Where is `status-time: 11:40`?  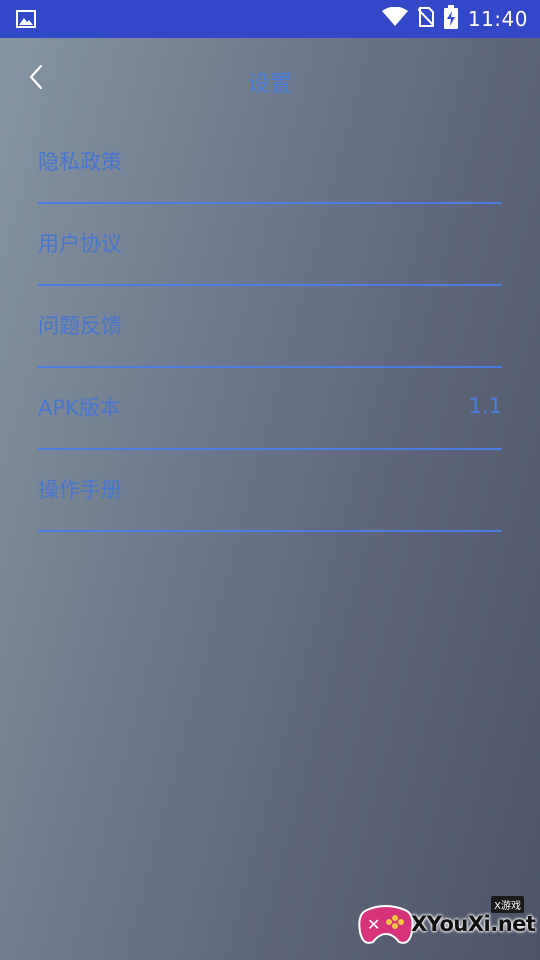 status-time: 11:40 is located at coordinates (497, 19).